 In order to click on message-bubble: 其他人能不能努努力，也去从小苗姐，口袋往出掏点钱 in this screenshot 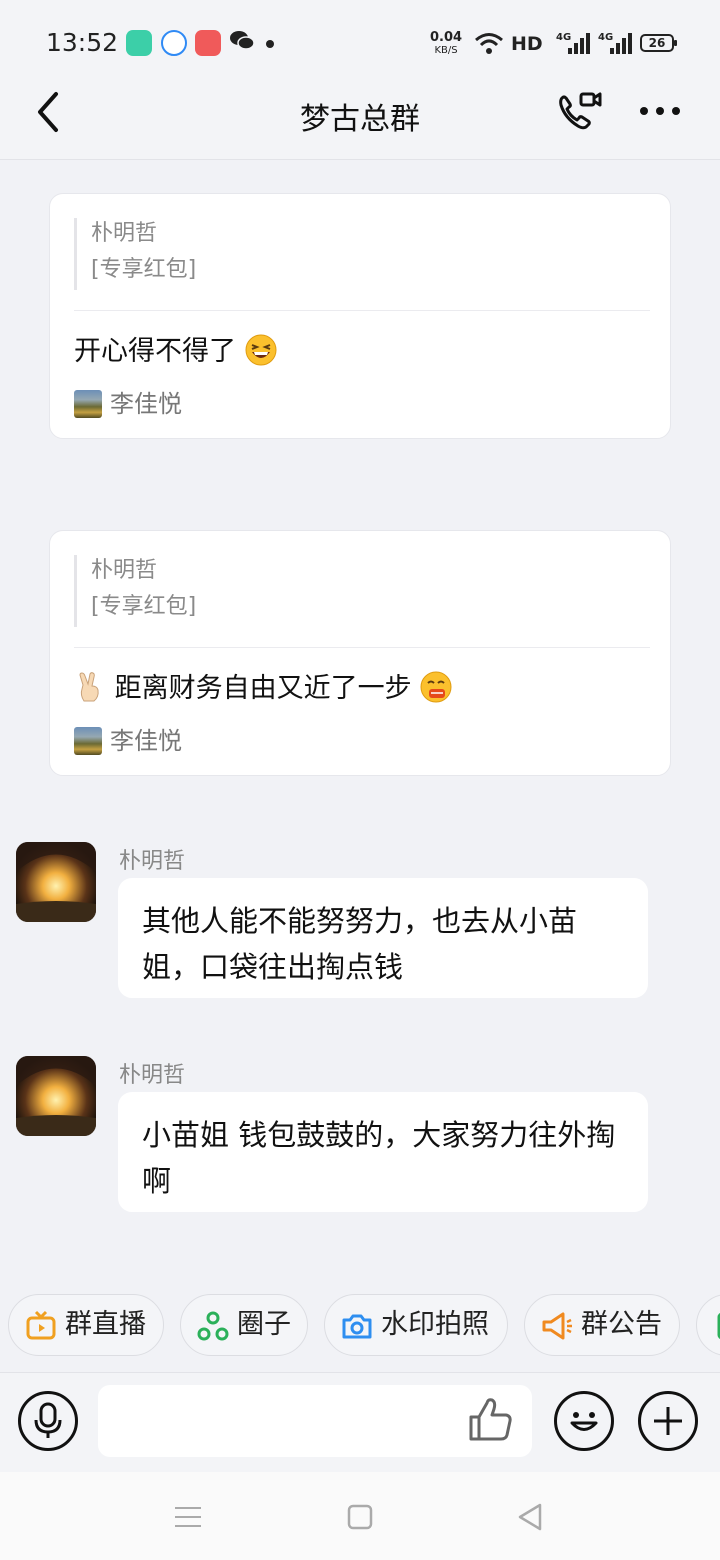, I will do `click(383, 938)`.